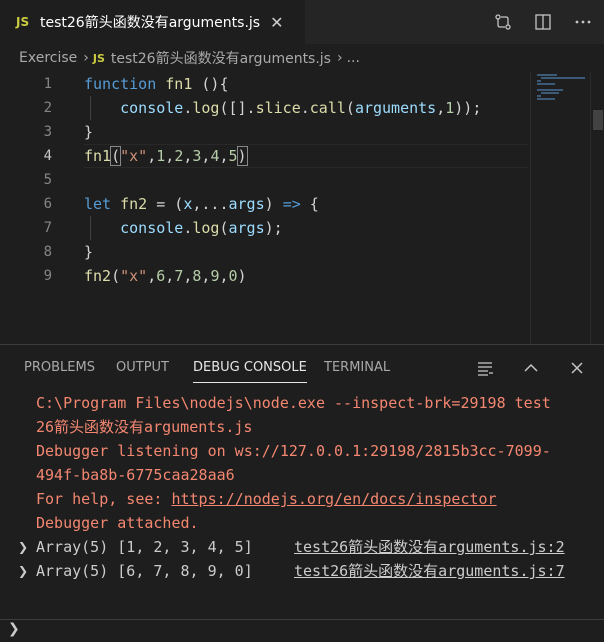  I want to click on line-number: 6, so click(47, 204).